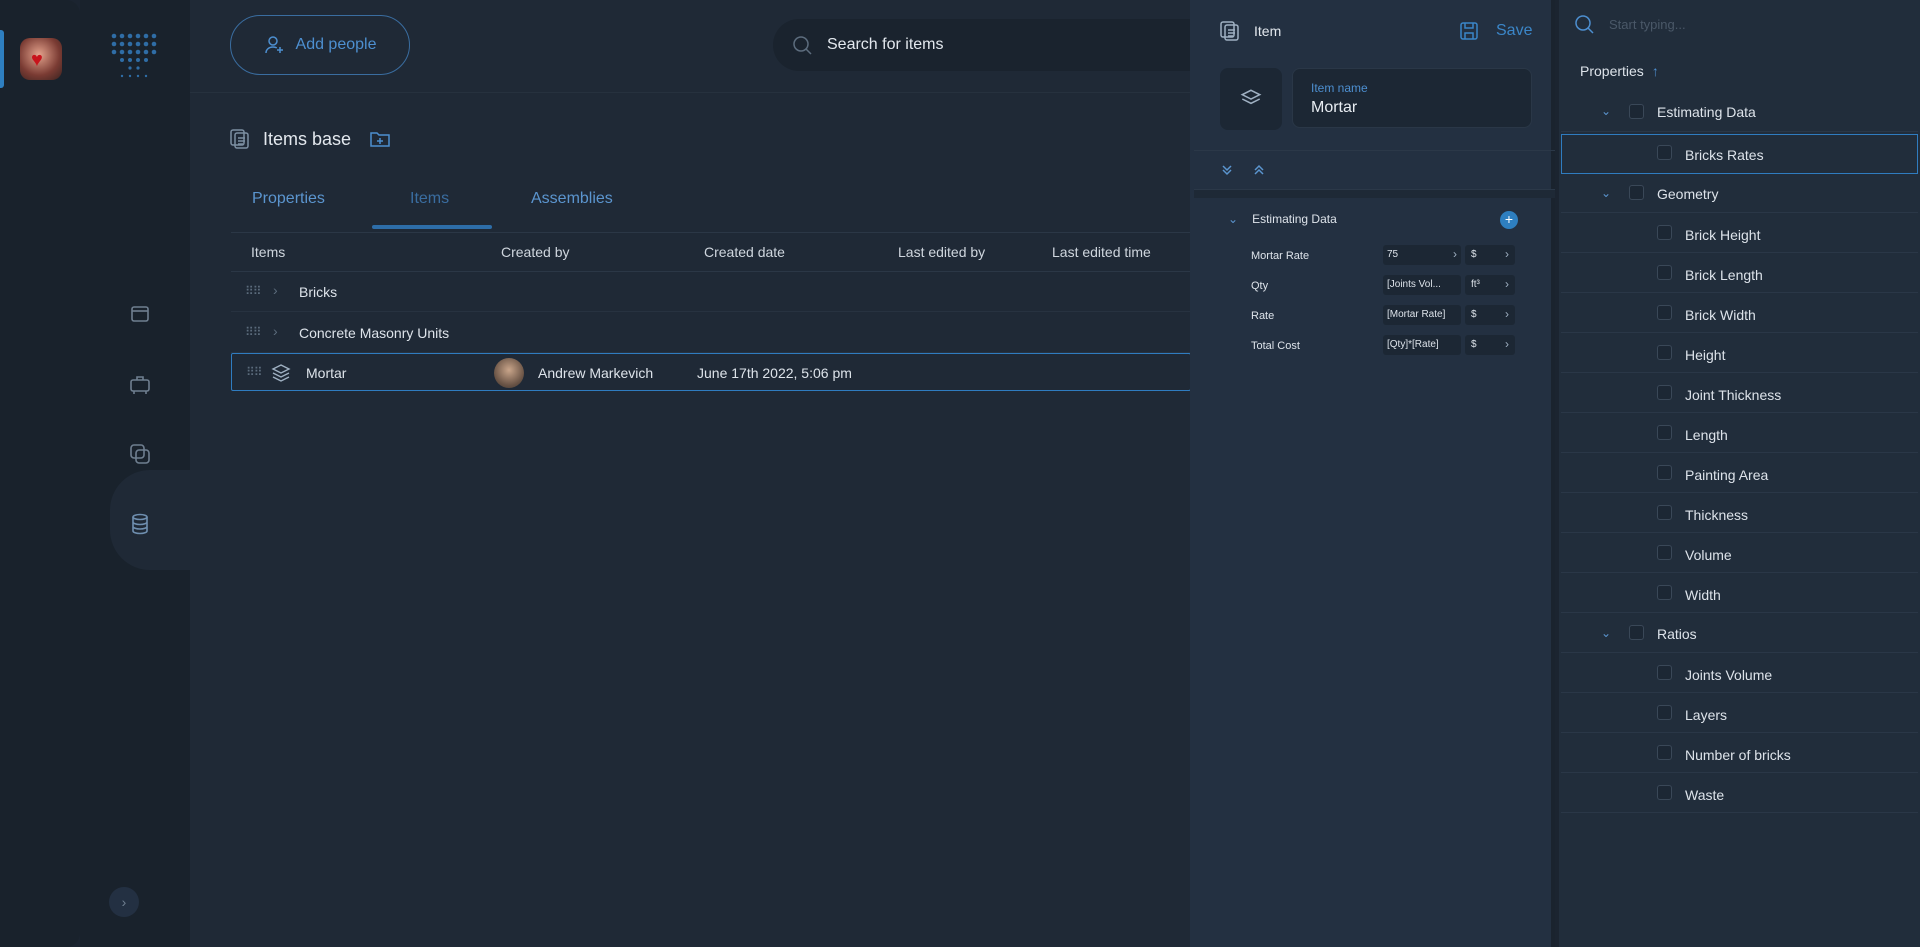 Image resolution: width=1920 pixels, height=947 pixels. What do you see at coordinates (1514, 30) in the screenshot?
I see `save-label: Save` at bounding box center [1514, 30].